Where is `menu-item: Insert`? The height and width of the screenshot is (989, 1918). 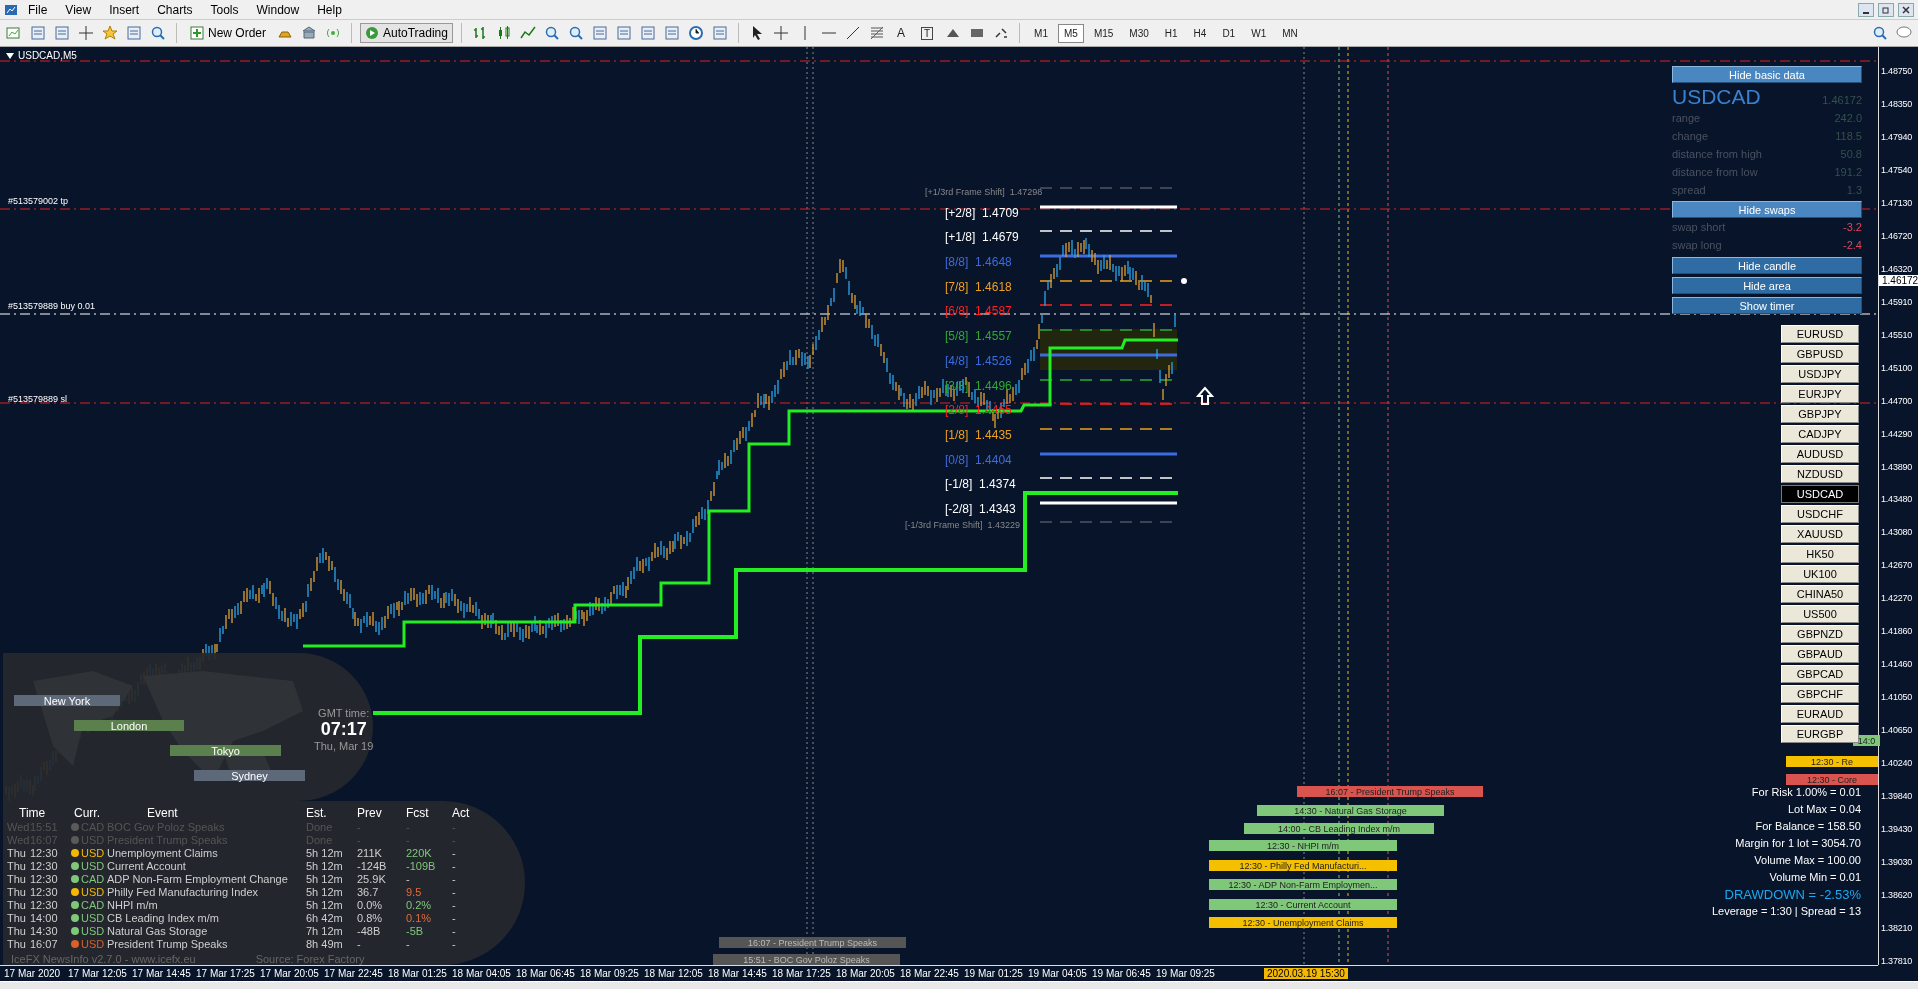 menu-item: Insert is located at coordinates (124, 9).